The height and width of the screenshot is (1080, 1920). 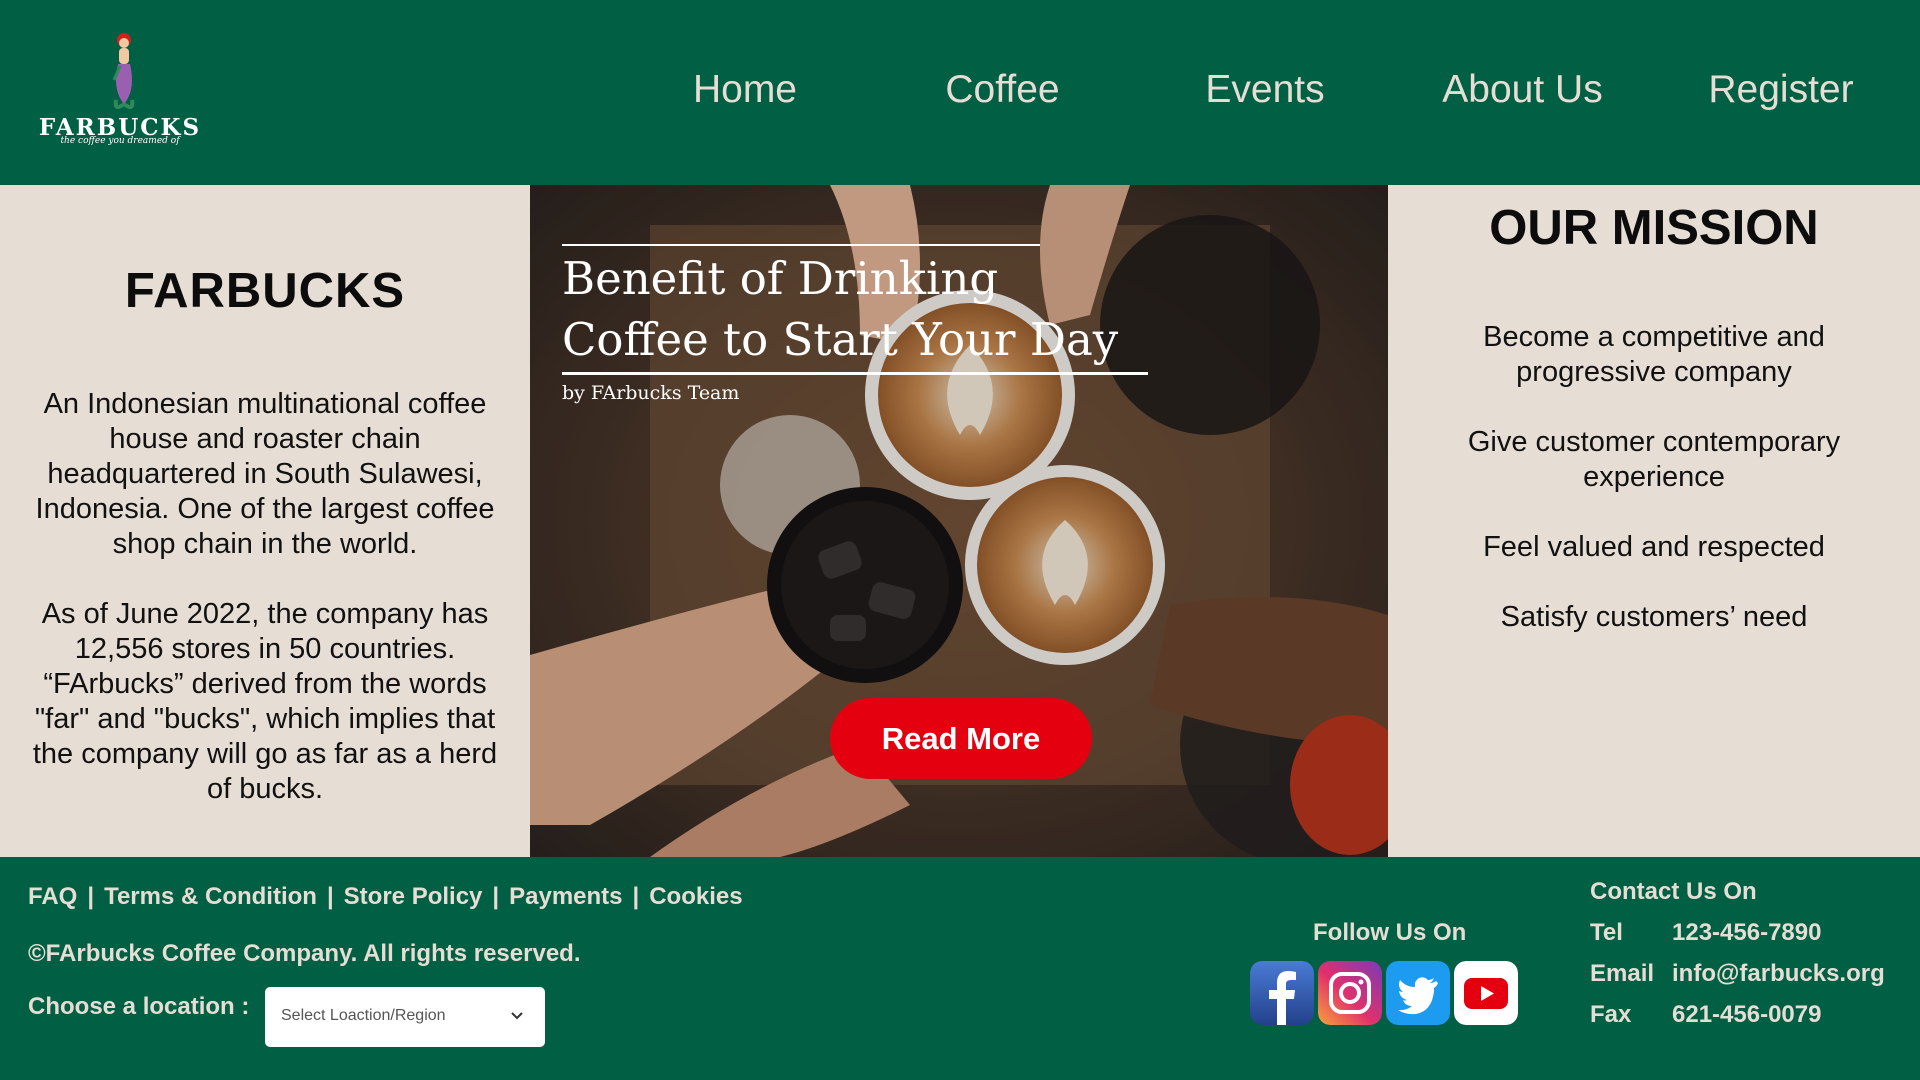 I want to click on farbucks-logo: FARBUCKS the coffee you dreamed of, so click(x=120, y=90).